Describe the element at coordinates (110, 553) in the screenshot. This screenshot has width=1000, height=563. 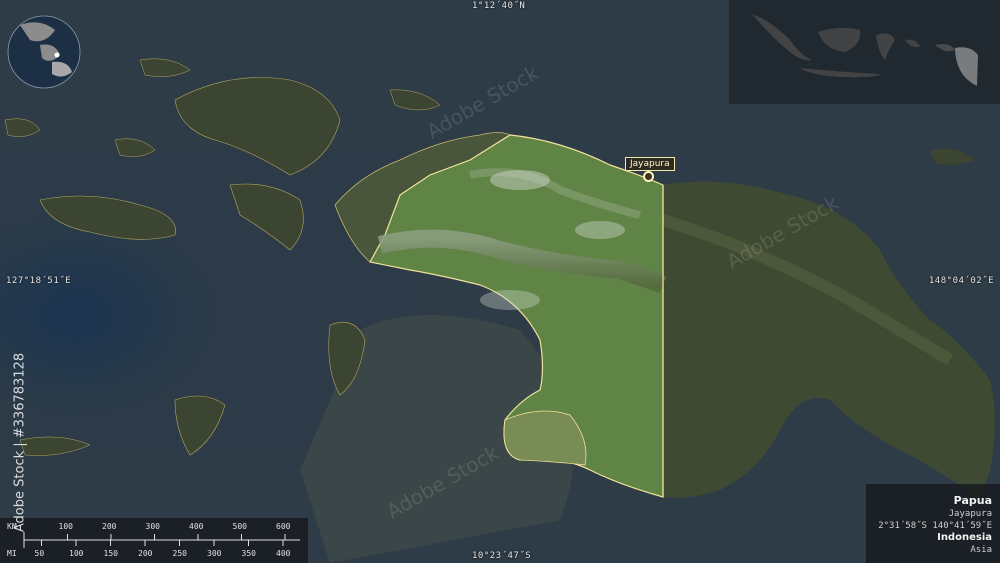
I see `scale-mi-label: 150` at that location.